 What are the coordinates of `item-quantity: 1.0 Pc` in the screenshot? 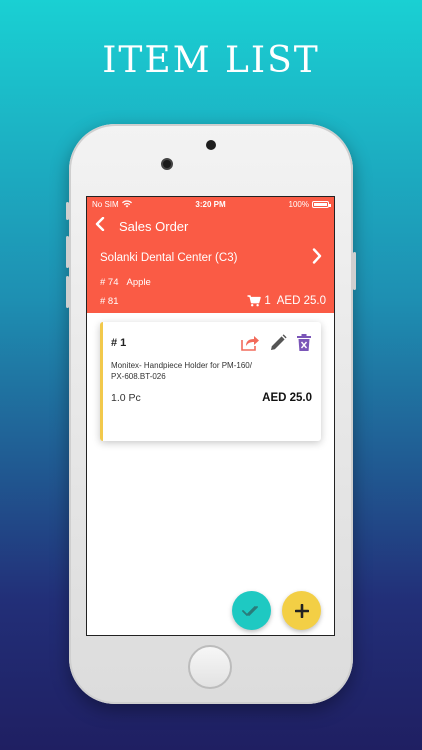 It's located at (126, 398).